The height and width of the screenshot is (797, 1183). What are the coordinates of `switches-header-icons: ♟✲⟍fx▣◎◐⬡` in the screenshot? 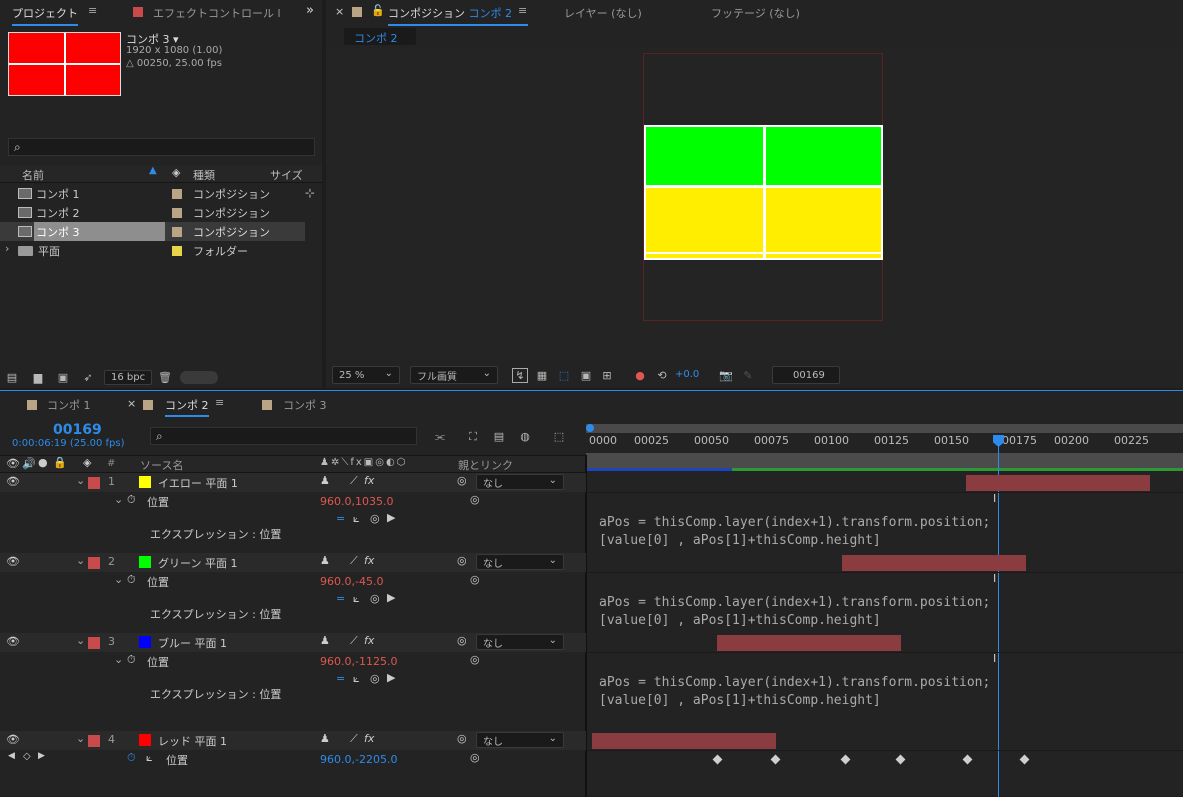 It's located at (363, 462).